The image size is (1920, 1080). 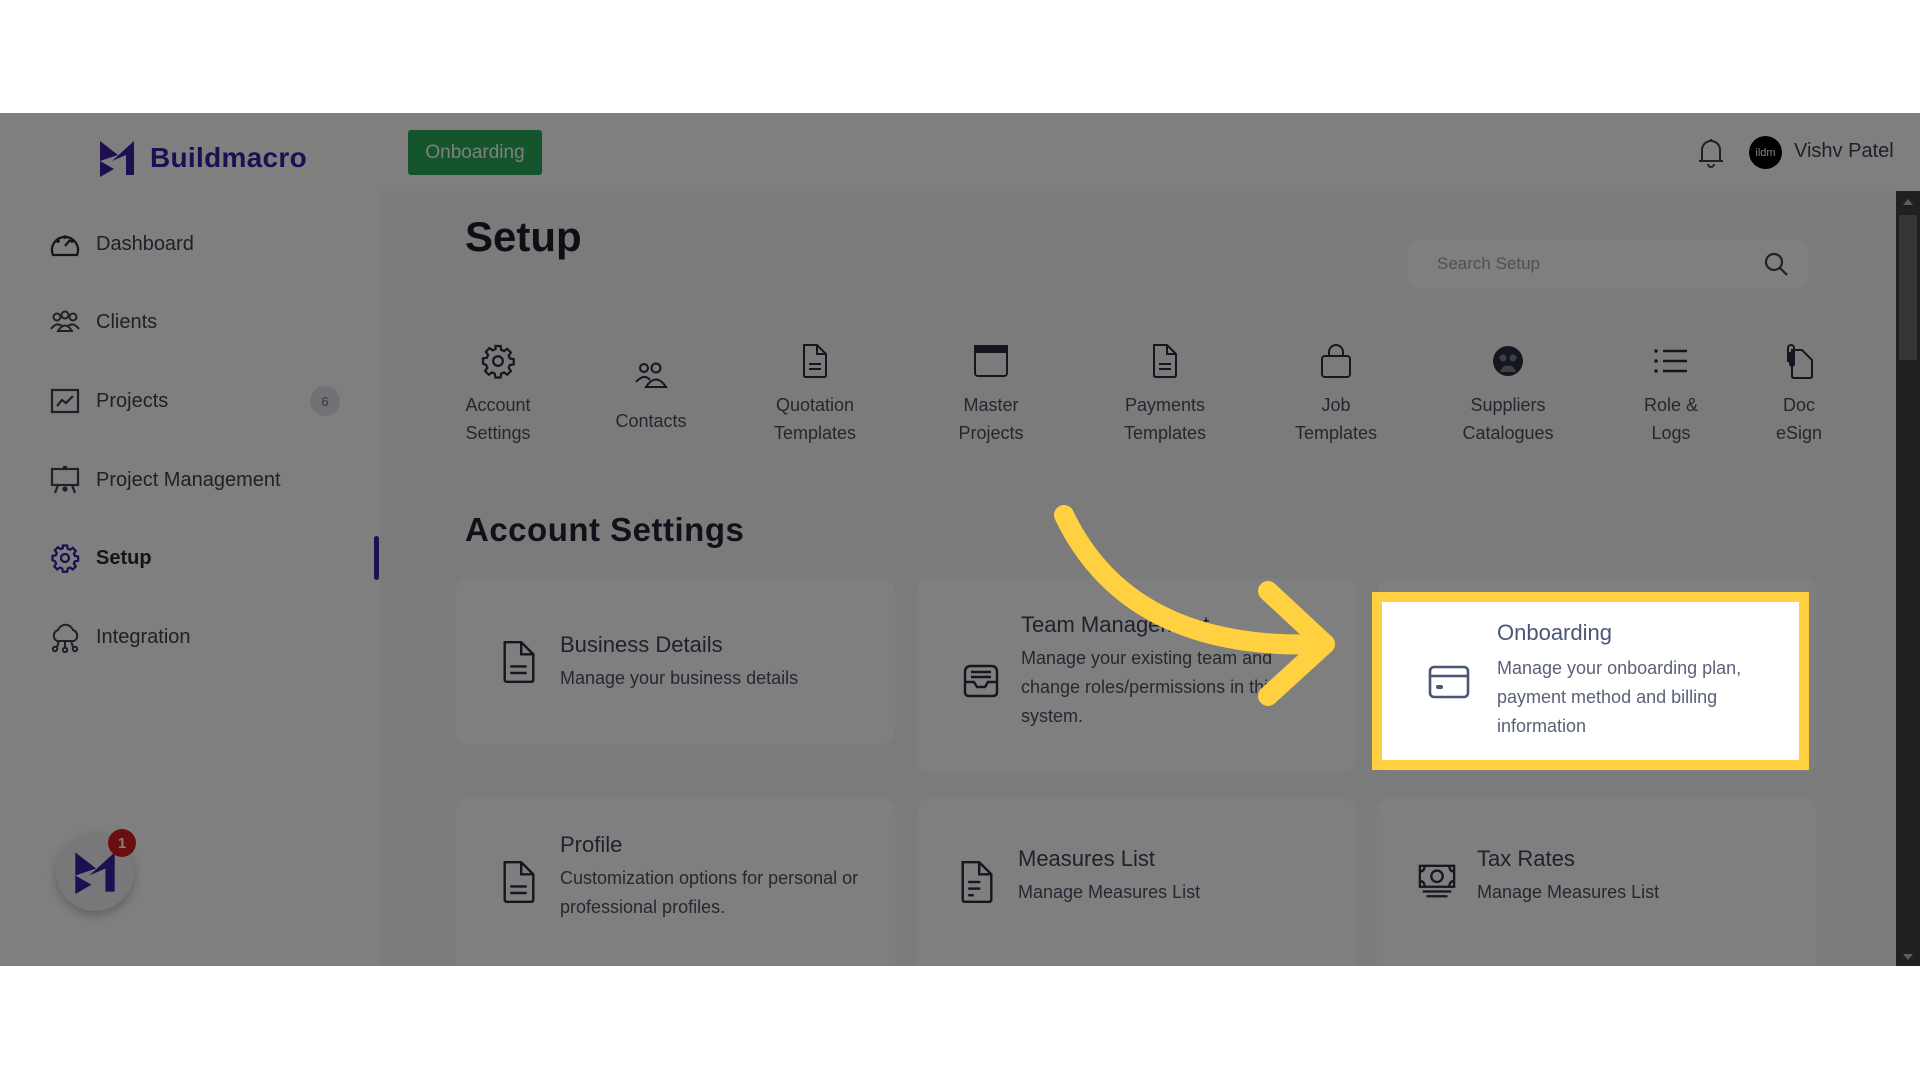 I want to click on tab-label: Master Projects, so click(x=991, y=419).